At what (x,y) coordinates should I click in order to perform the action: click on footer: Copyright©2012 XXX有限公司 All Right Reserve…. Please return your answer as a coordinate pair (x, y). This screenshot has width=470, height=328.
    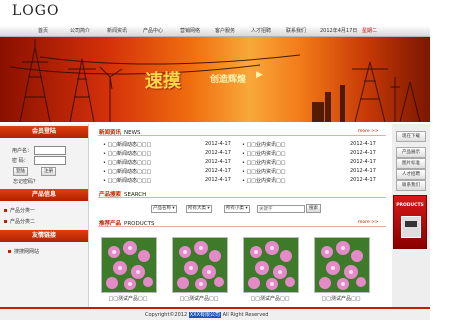
    Looking at the image, I should click on (215, 313).